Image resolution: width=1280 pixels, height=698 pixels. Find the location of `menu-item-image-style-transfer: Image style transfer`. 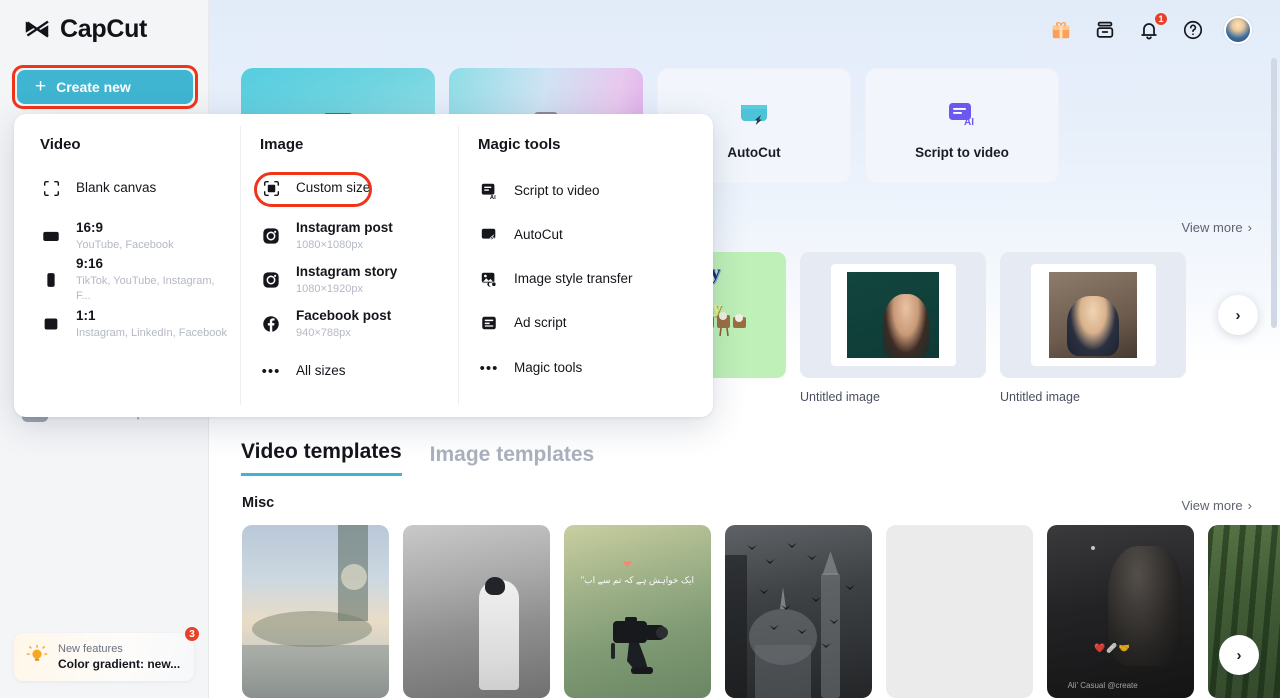

menu-item-image-style-transfer: Image style transfer is located at coordinates (593, 279).